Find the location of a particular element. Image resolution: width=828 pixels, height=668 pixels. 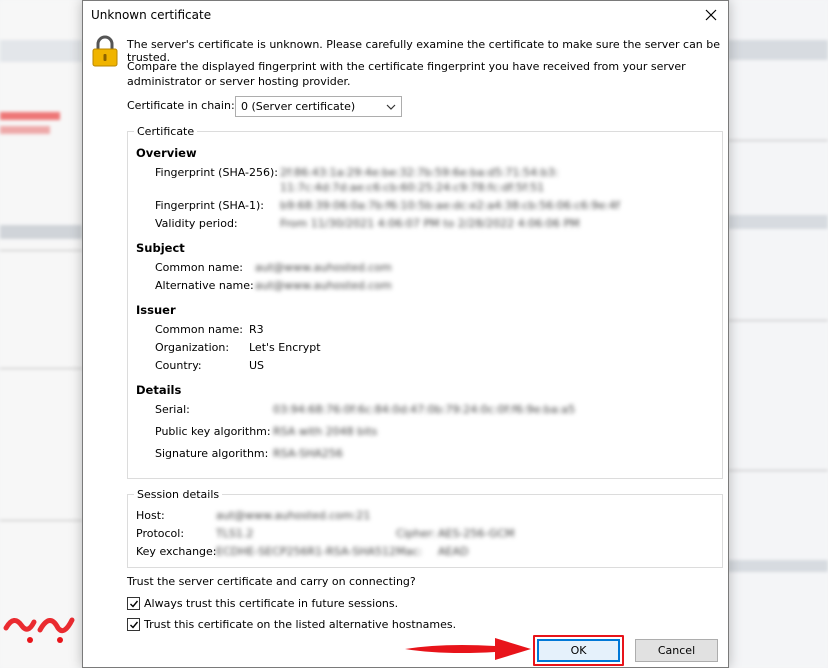

close-icon is located at coordinates (711, 15).